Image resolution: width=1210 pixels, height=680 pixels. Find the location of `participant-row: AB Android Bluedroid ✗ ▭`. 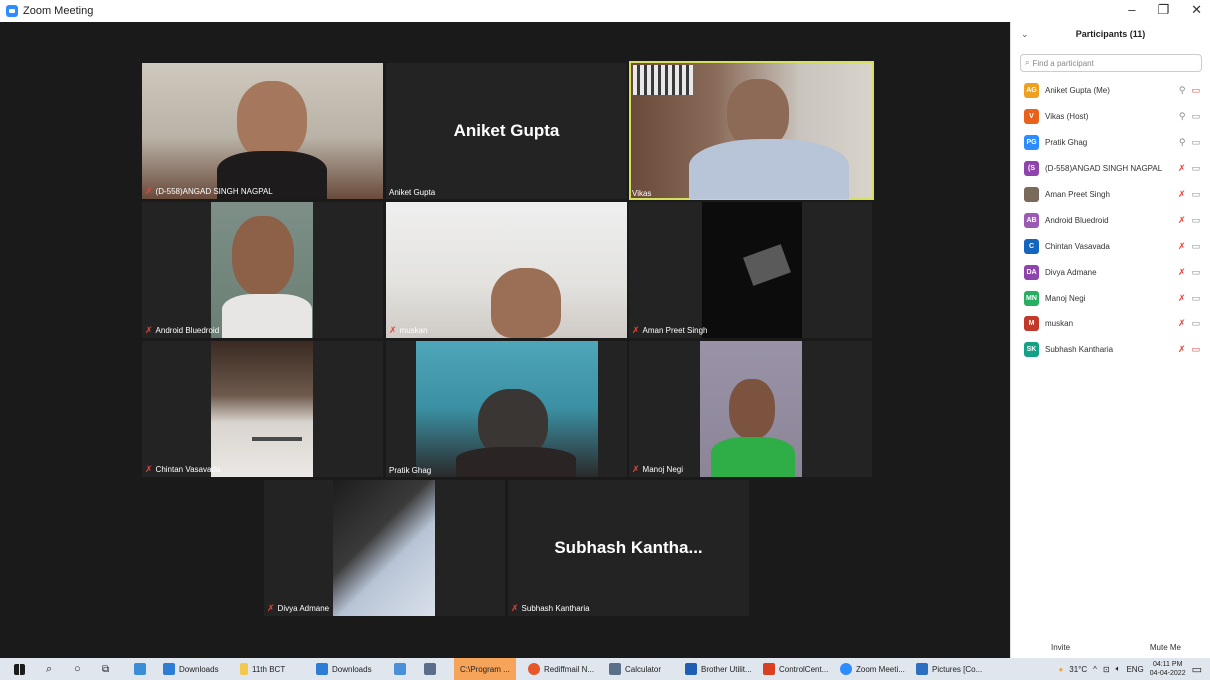

participant-row: AB Android Bluedroid ✗ ▭ is located at coordinates (1110, 220).